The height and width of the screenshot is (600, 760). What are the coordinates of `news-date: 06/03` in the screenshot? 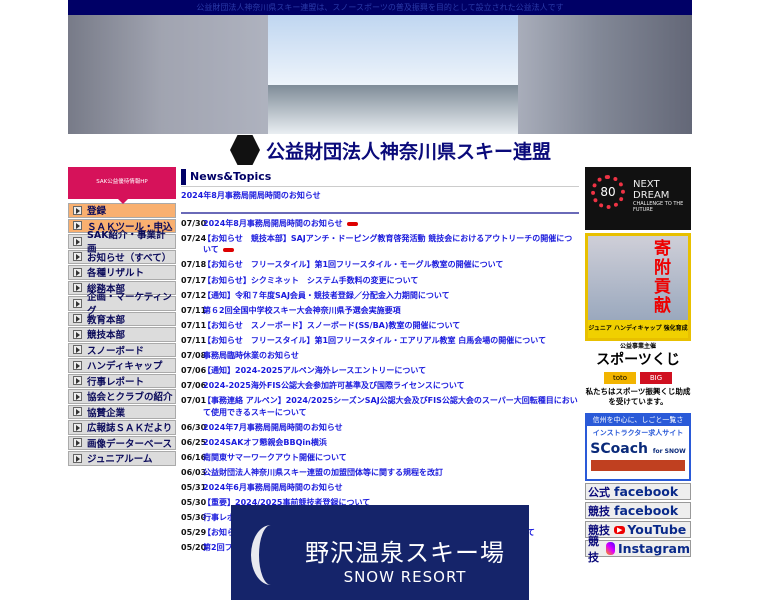 It's located at (194, 472).